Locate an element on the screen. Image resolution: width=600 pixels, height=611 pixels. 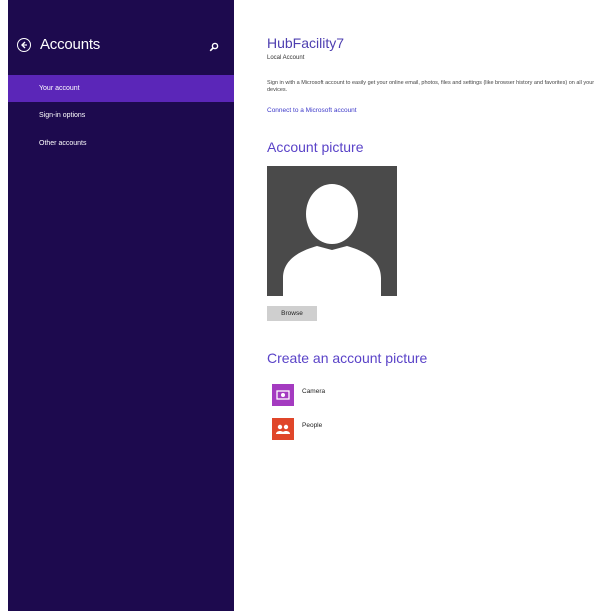
camera-label: Camera is located at coordinates (314, 391).